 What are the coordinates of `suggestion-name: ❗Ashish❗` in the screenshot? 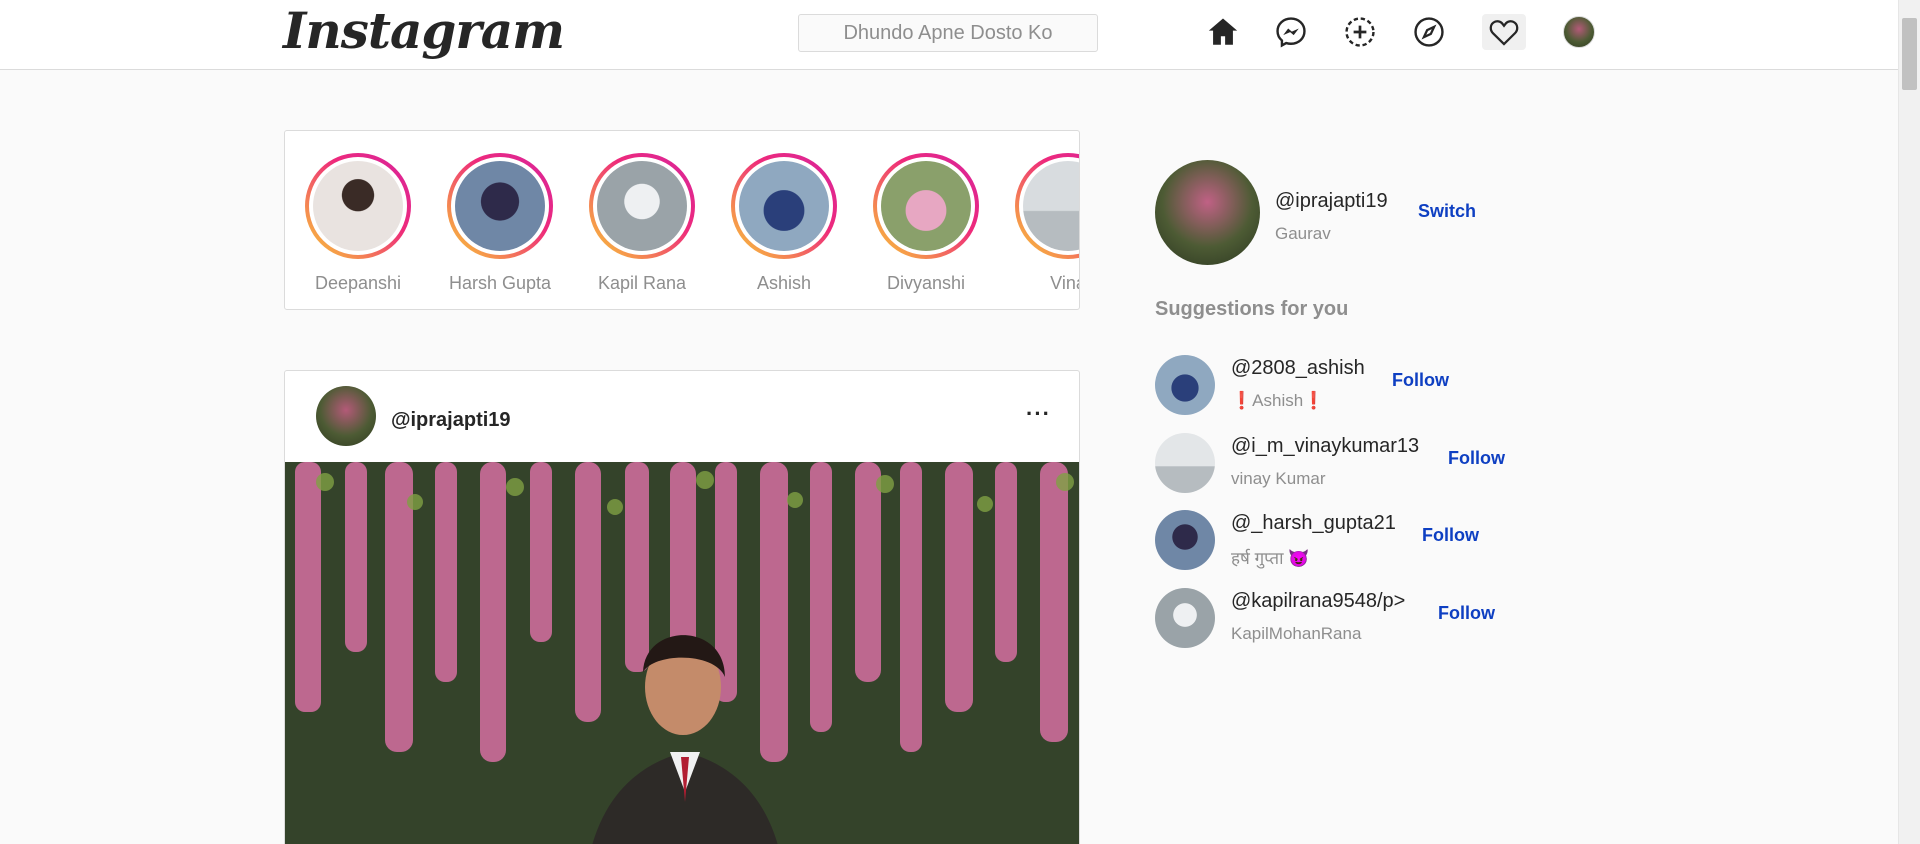 It's located at (1278, 400).